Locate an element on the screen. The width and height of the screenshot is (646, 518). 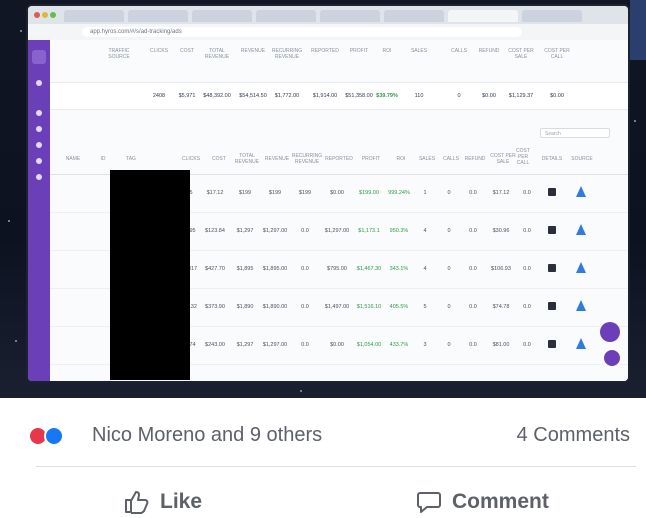
divider is located at coordinates (336, 466).